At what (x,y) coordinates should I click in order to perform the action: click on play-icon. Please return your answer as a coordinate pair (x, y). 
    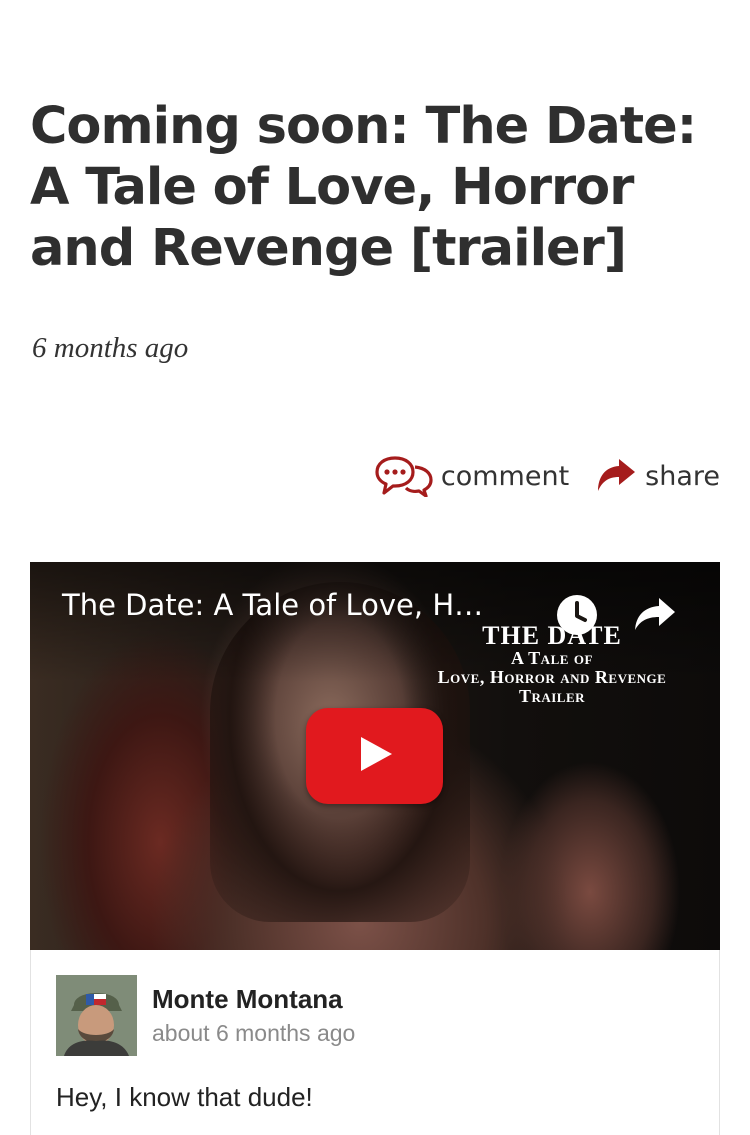
    Looking at the image, I should click on (375, 756).